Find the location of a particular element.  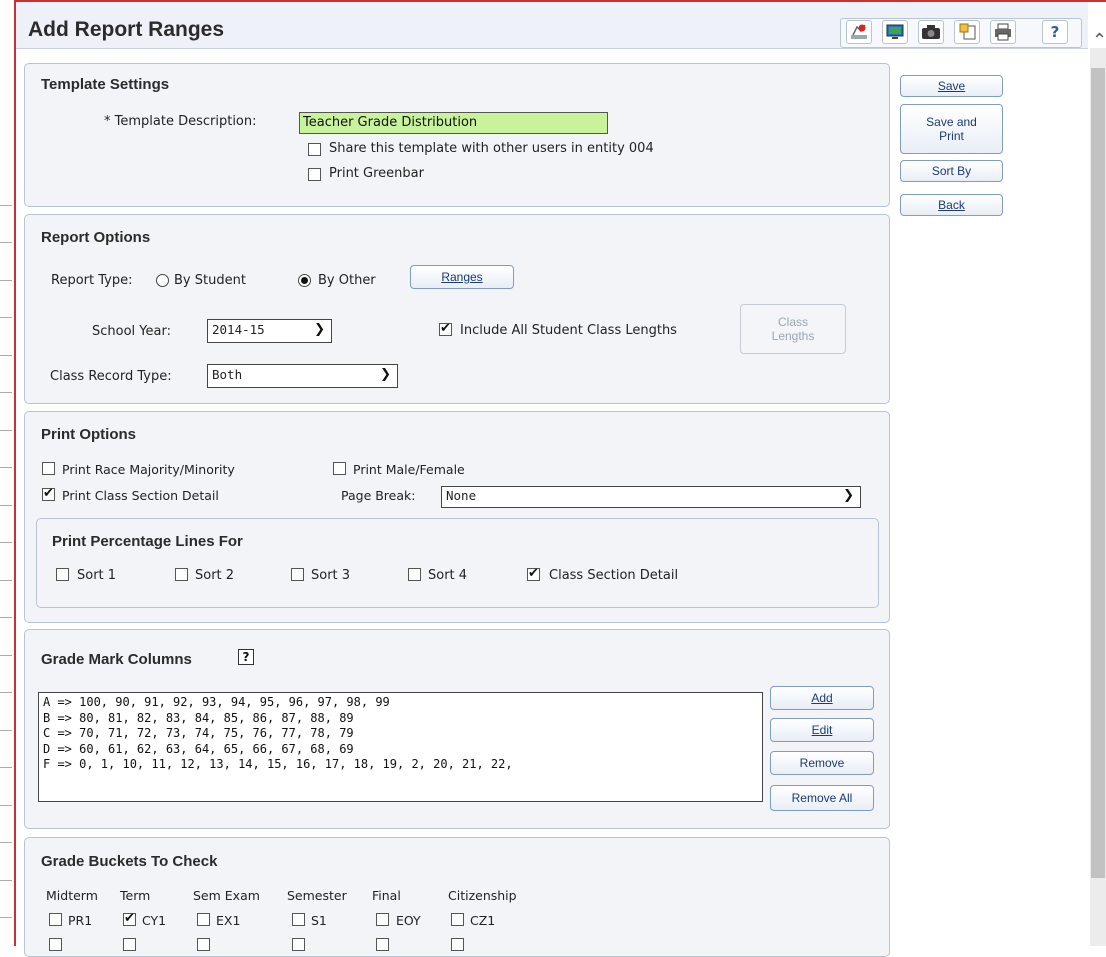

ranges-button-label: Ranges is located at coordinates (462, 277).